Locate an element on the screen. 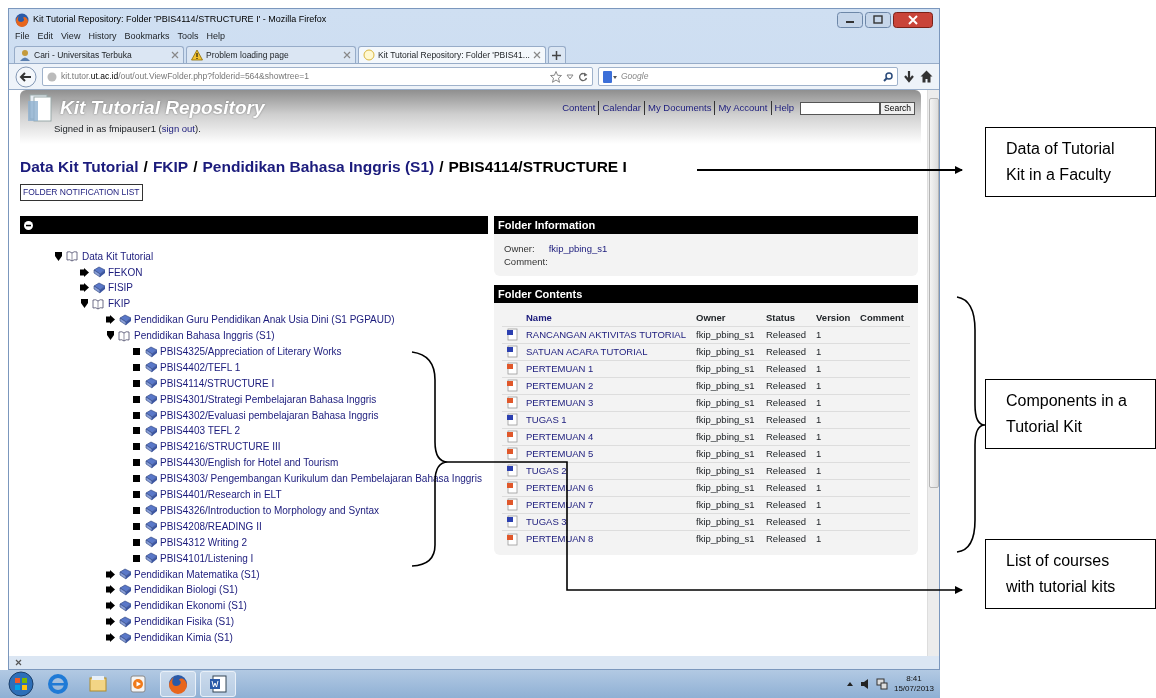 The height and width of the screenshot is (698, 1156). browser-e-icon is located at coordinates (58, 684).